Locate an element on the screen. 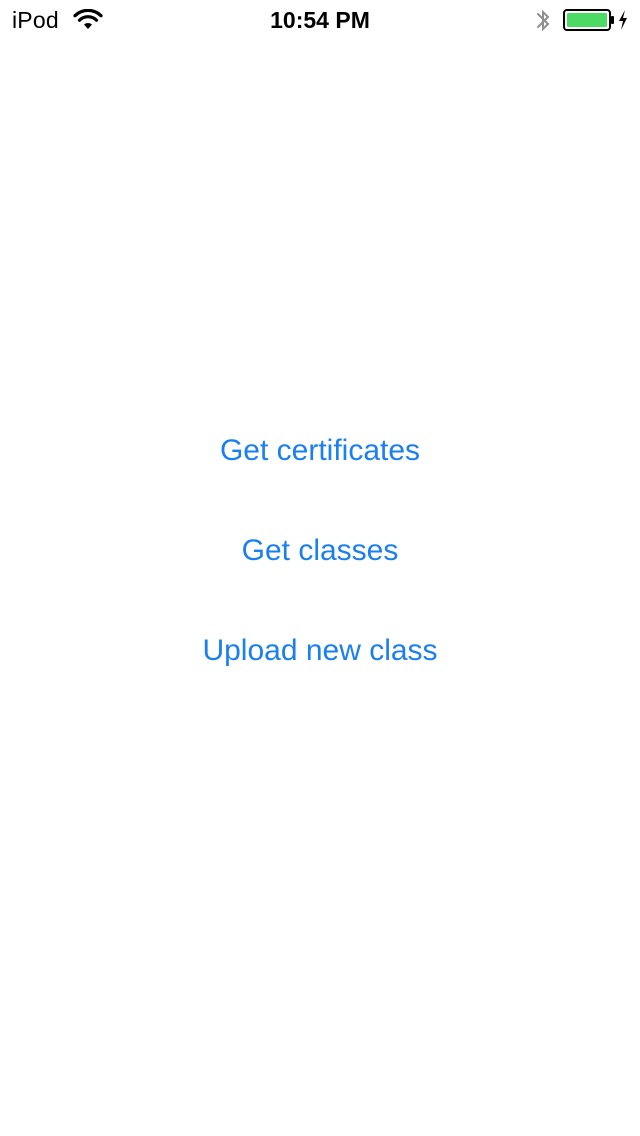 The width and height of the screenshot is (640, 1136). get-classes-button: Get classes is located at coordinates (320, 578).